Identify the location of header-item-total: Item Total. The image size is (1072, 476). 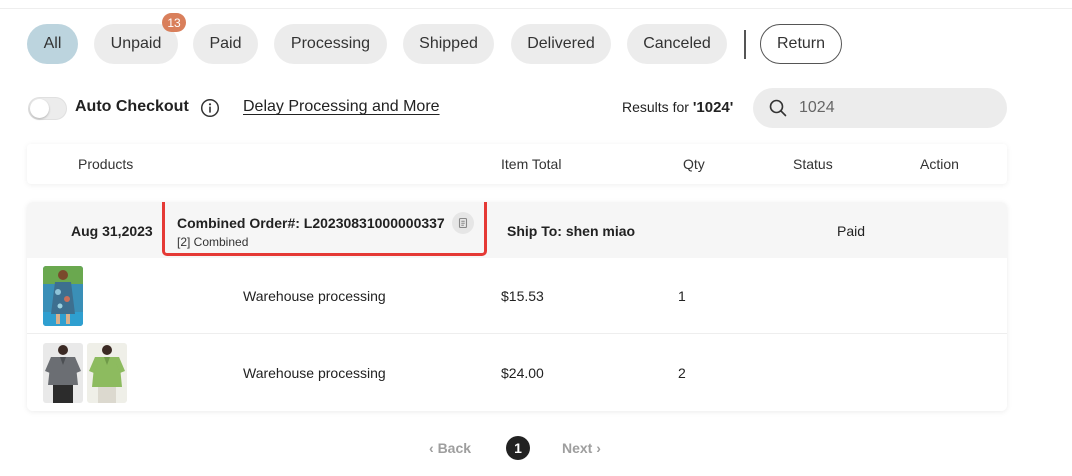
(531, 164).